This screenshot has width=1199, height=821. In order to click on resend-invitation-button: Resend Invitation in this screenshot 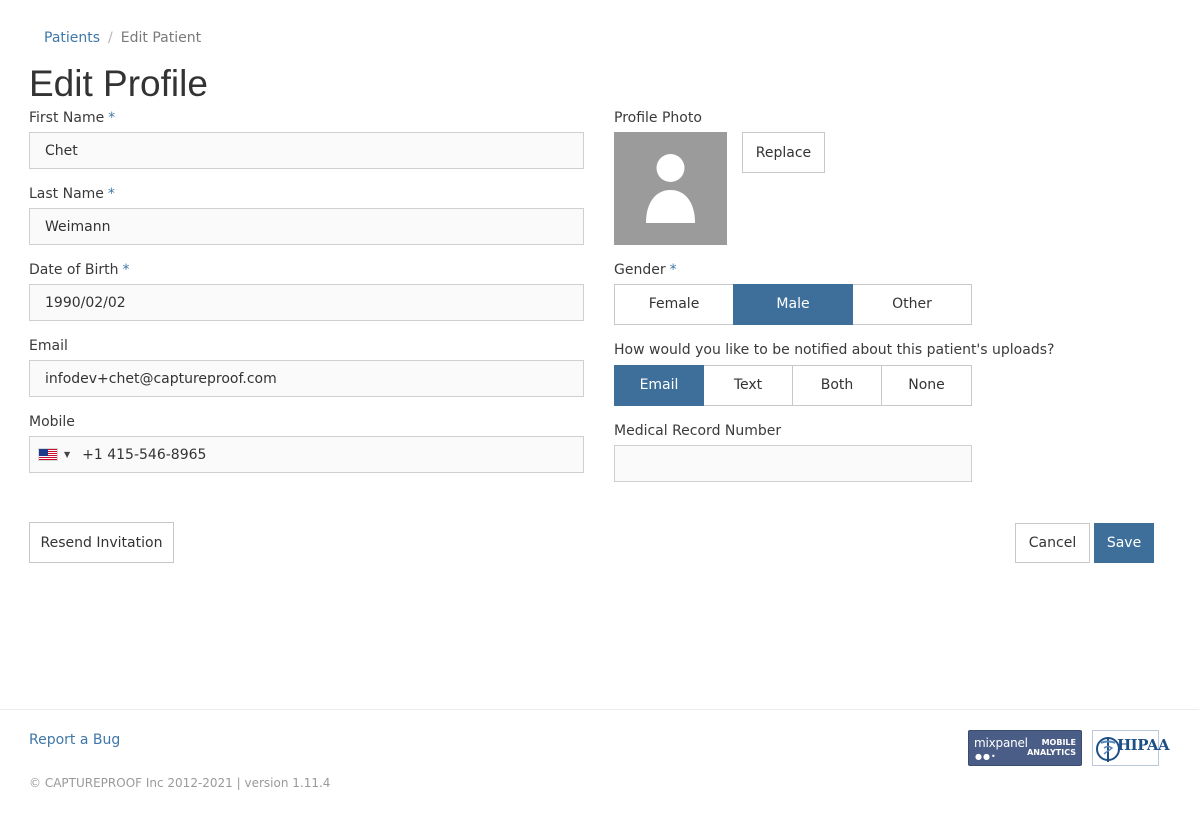, I will do `click(101, 542)`.